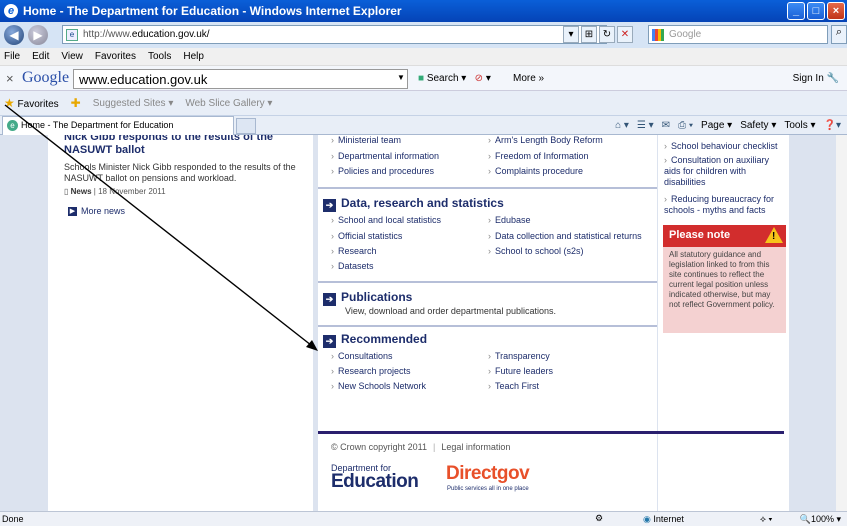 The width and height of the screenshot is (847, 526). I want to click on tab-home: e Home - The Department for Education, so click(118, 125).